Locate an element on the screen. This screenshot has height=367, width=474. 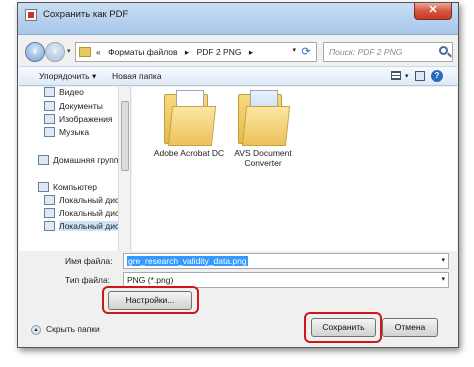
folder-item: Adobe Acrobat DC is located at coordinates (189, 122).